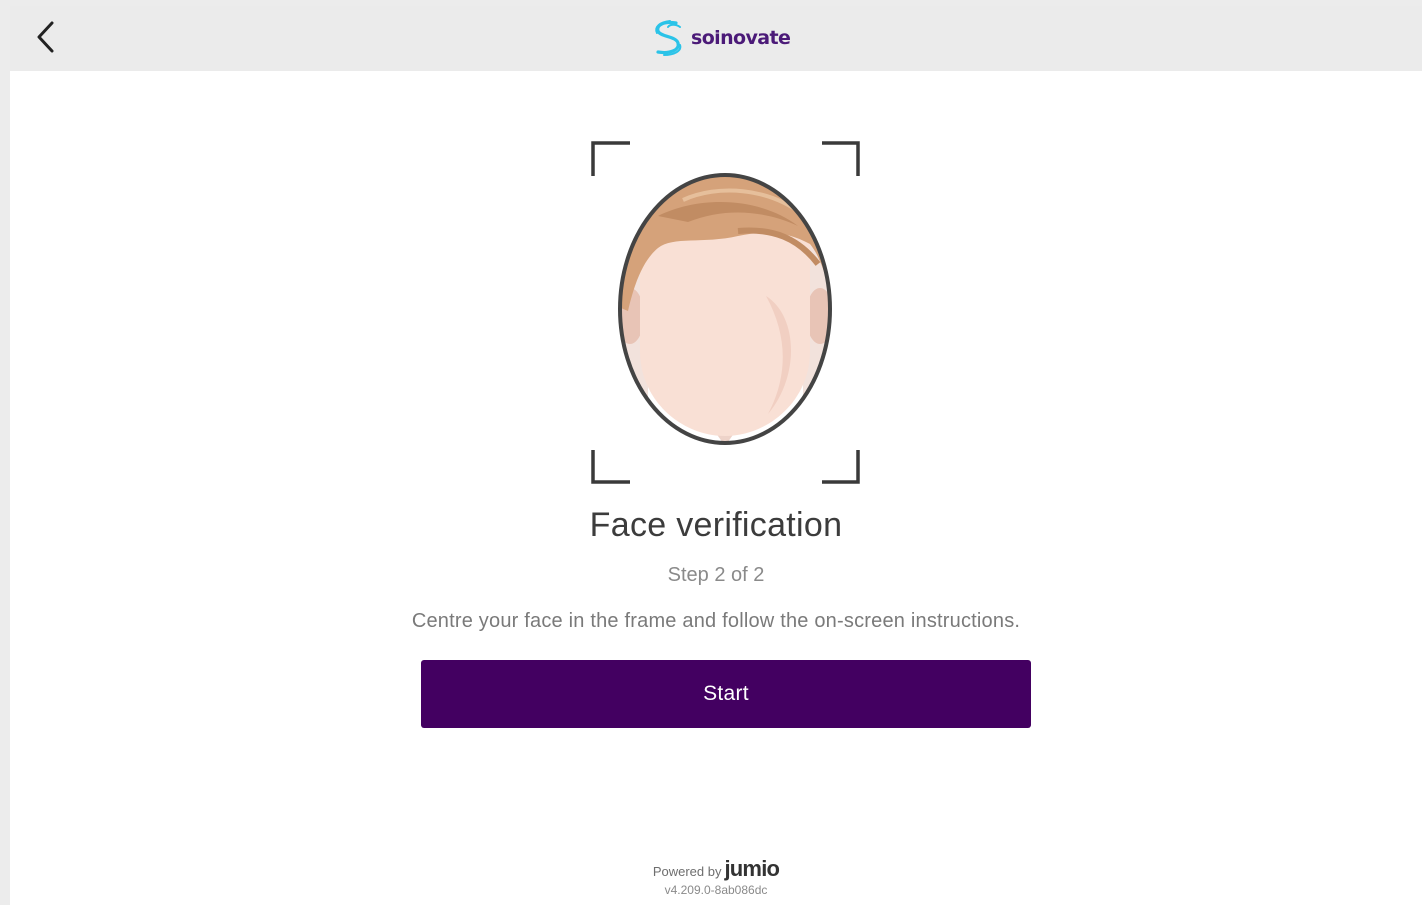  What do you see at coordinates (716, 890) in the screenshot?
I see `version-label: v4.209.0-8ab086dc` at bounding box center [716, 890].